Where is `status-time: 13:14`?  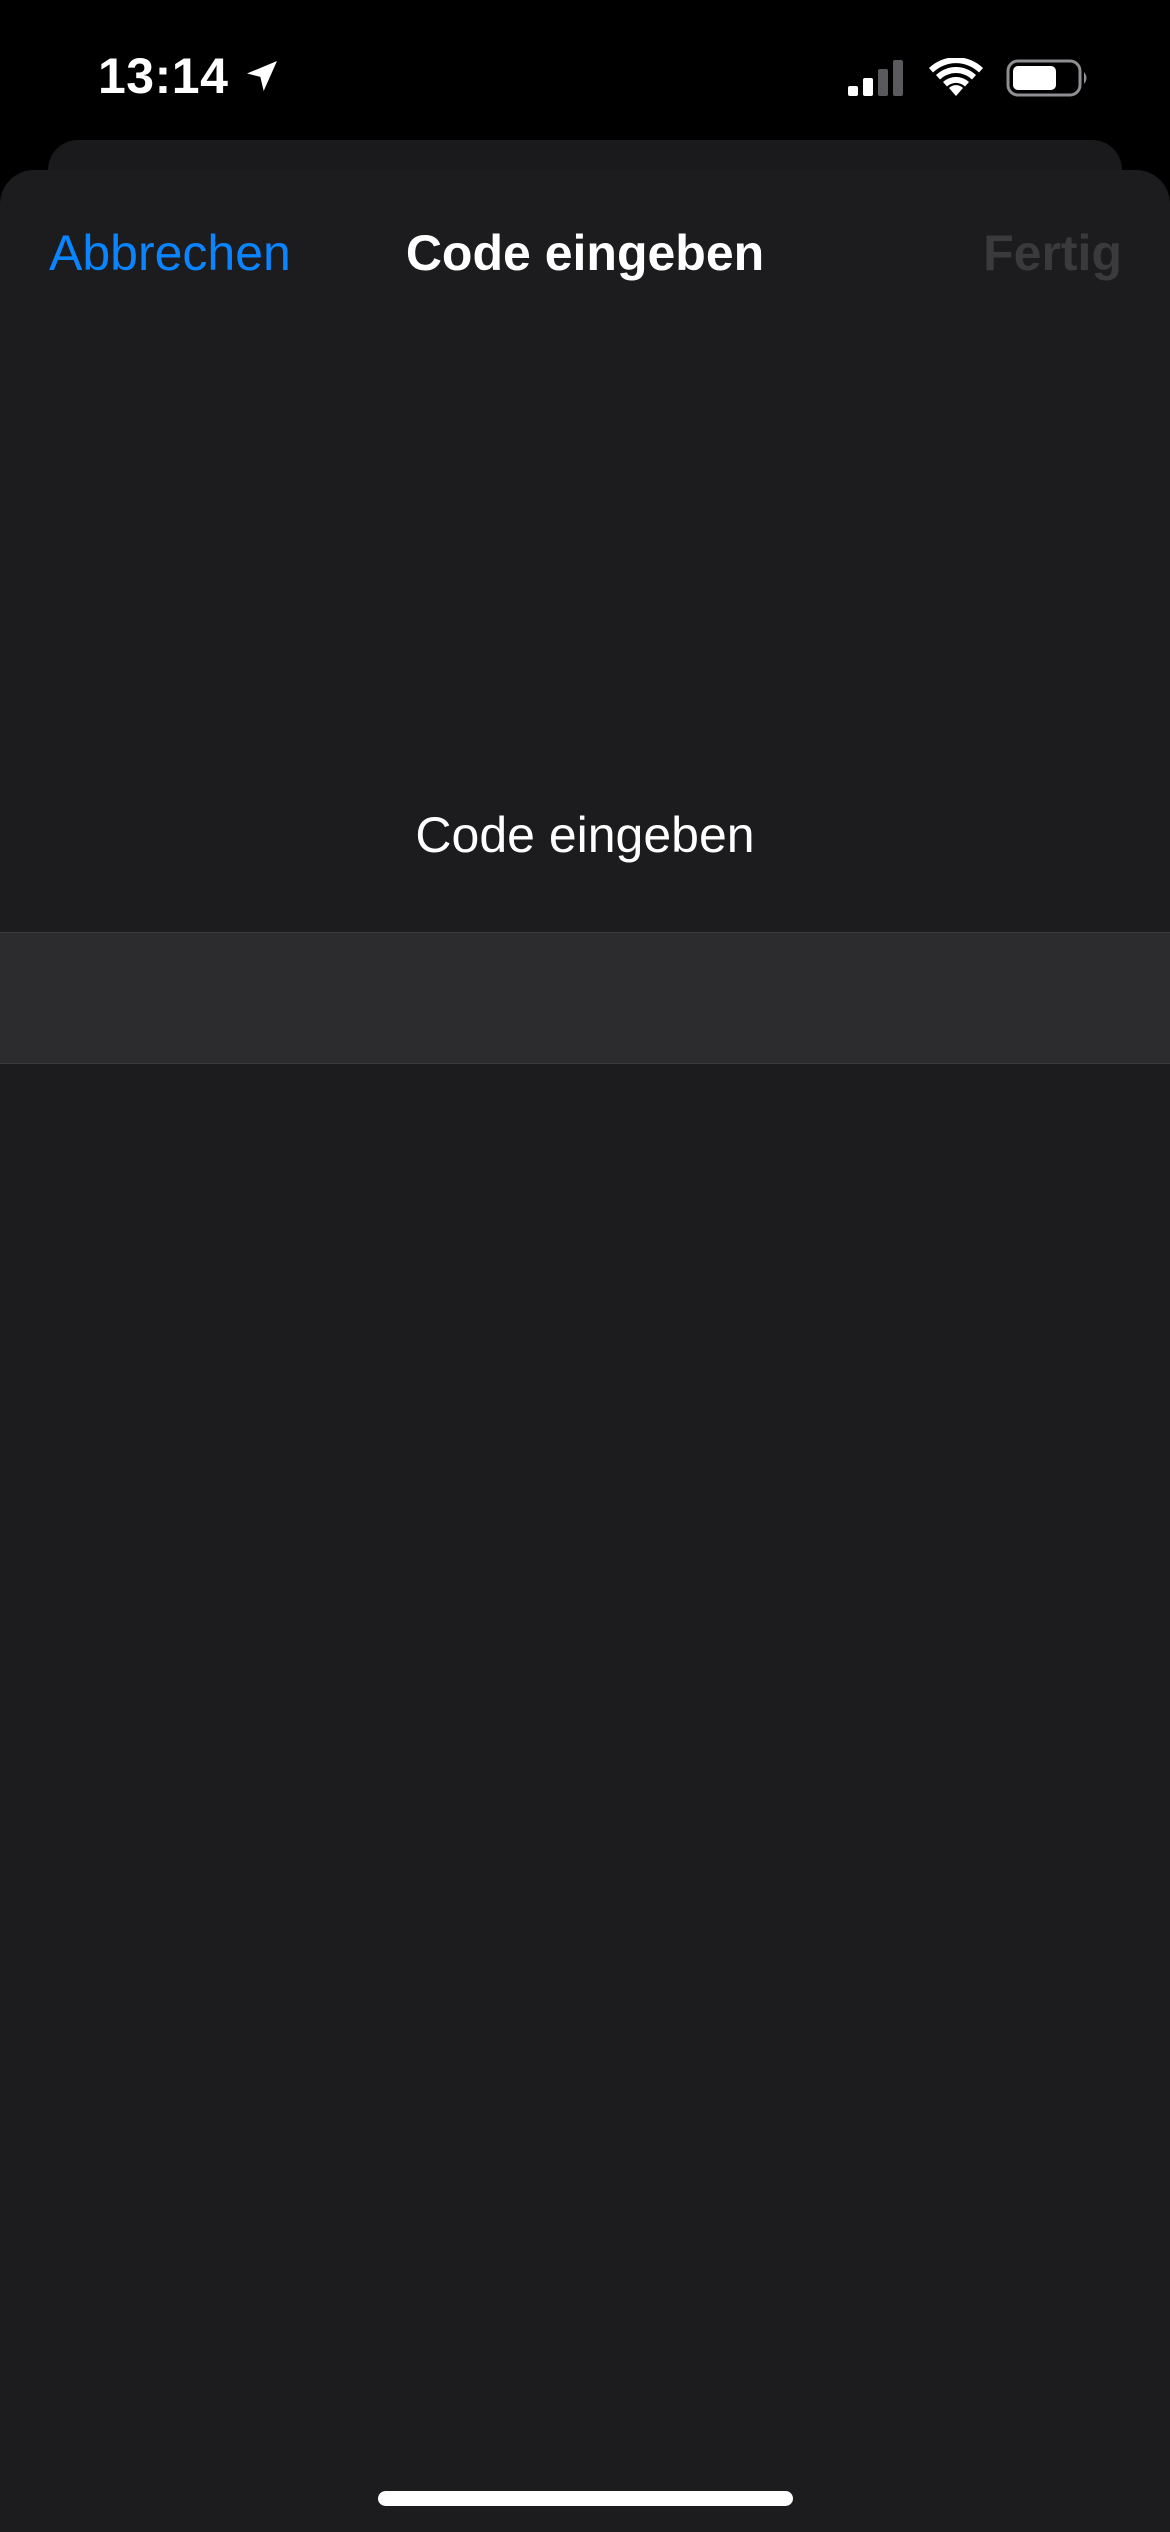
status-time: 13:14 is located at coordinates (163, 76).